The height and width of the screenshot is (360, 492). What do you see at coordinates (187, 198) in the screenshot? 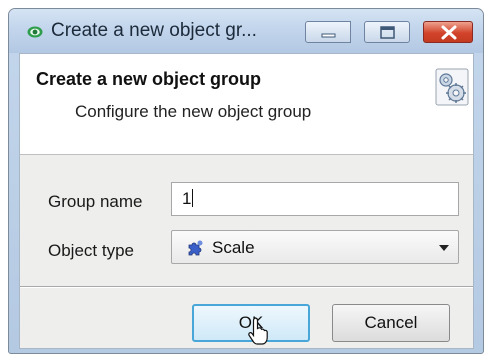
I see `group-name-value: 1` at bounding box center [187, 198].